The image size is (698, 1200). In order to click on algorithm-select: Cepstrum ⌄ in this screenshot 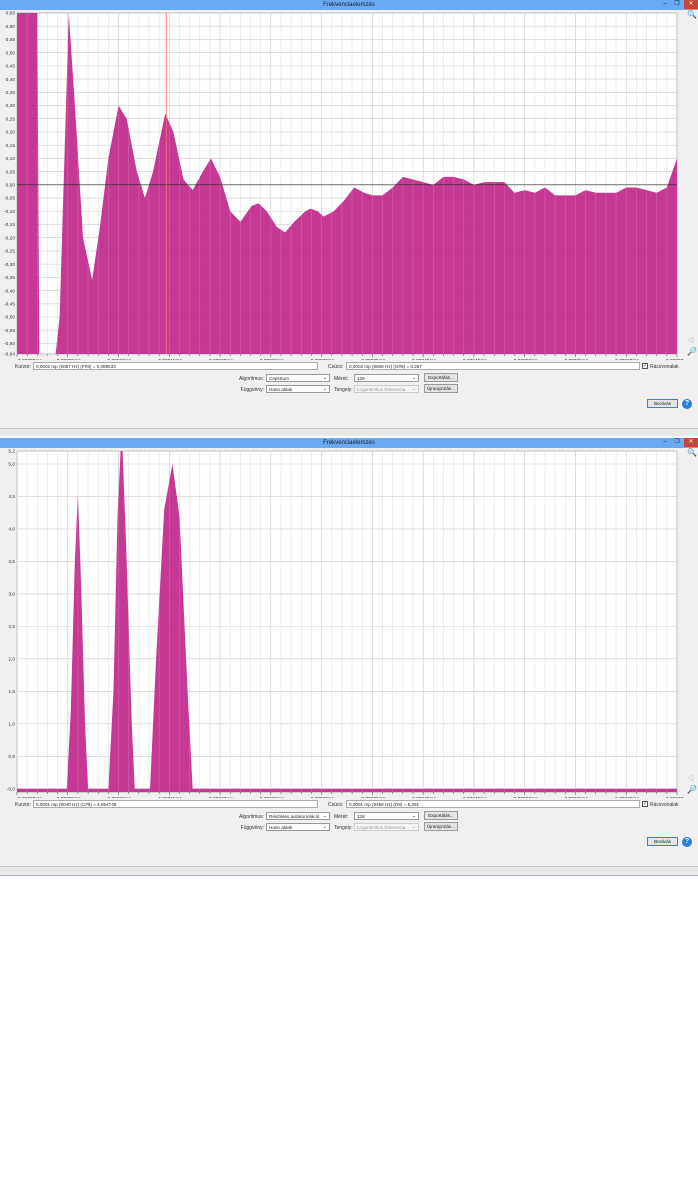, I will do `click(298, 378)`.